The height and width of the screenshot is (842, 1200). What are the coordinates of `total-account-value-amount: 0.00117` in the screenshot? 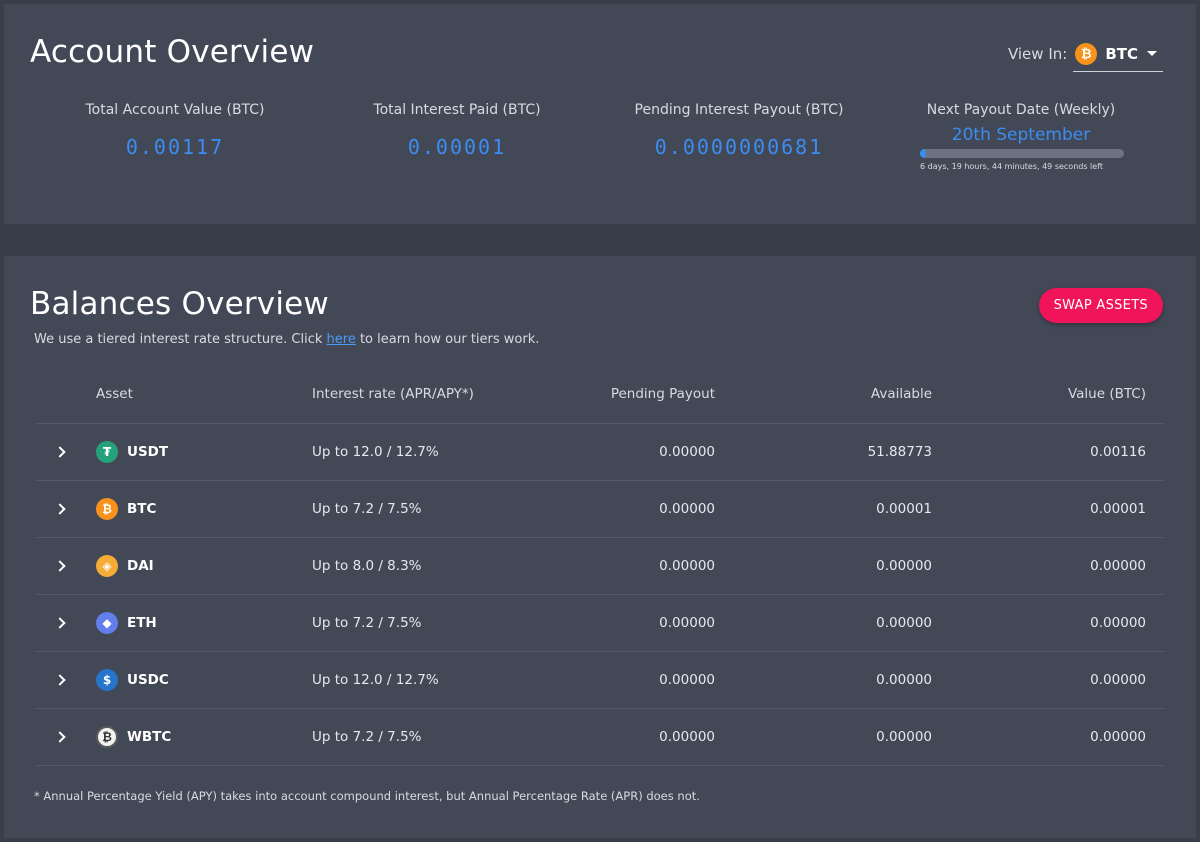 It's located at (175, 147).